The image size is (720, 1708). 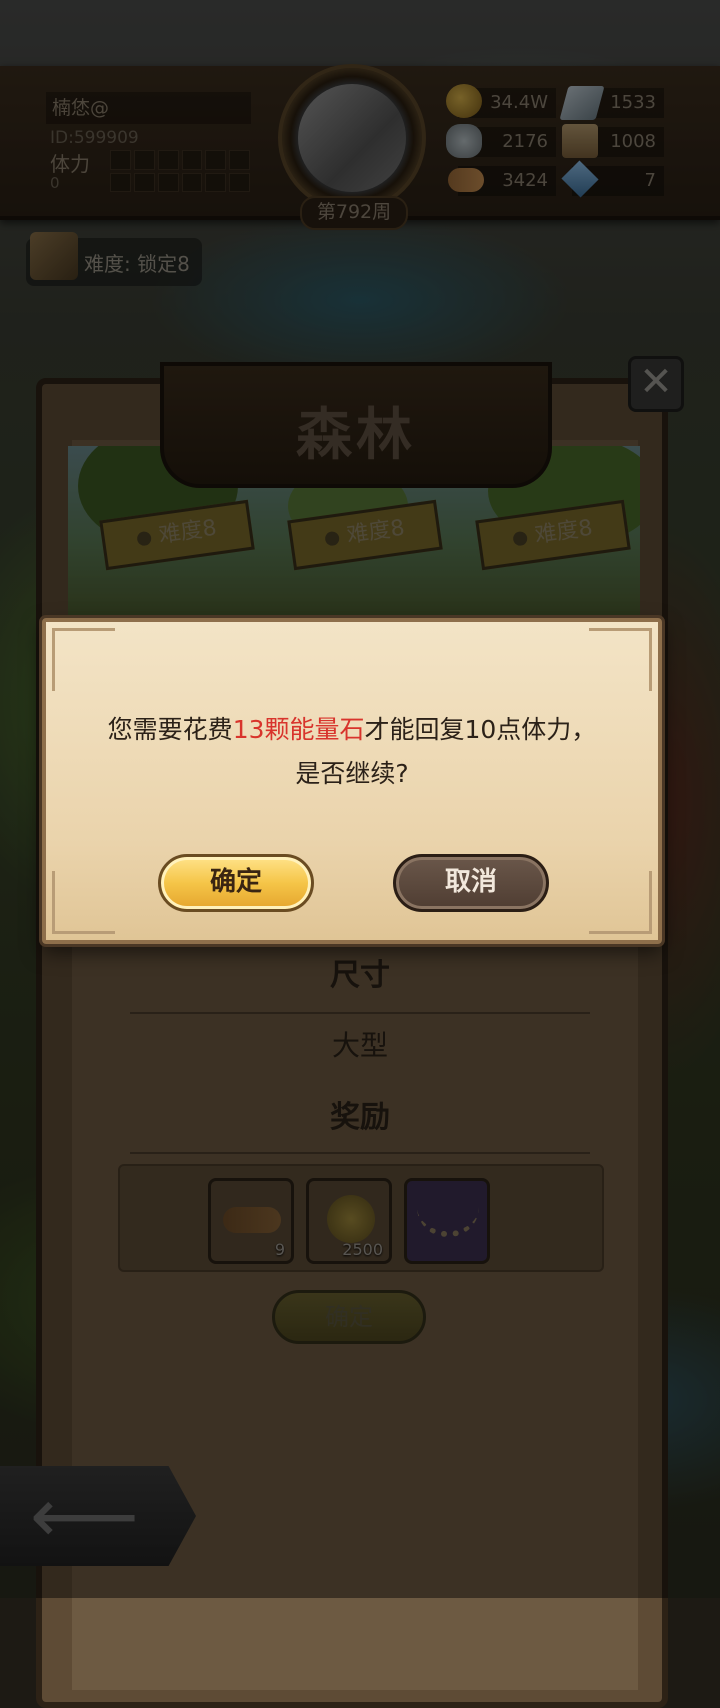 What do you see at coordinates (170, 729) in the screenshot?
I see `dialog-message-prefix: 您需要花费` at bounding box center [170, 729].